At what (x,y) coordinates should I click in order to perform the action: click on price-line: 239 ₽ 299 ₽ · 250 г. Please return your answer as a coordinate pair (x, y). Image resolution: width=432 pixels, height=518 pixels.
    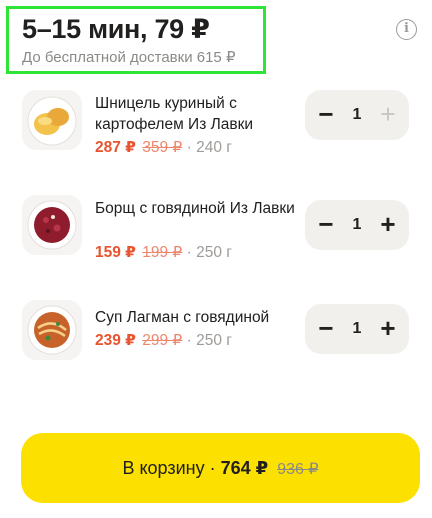
    Looking at the image, I should click on (163, 341).